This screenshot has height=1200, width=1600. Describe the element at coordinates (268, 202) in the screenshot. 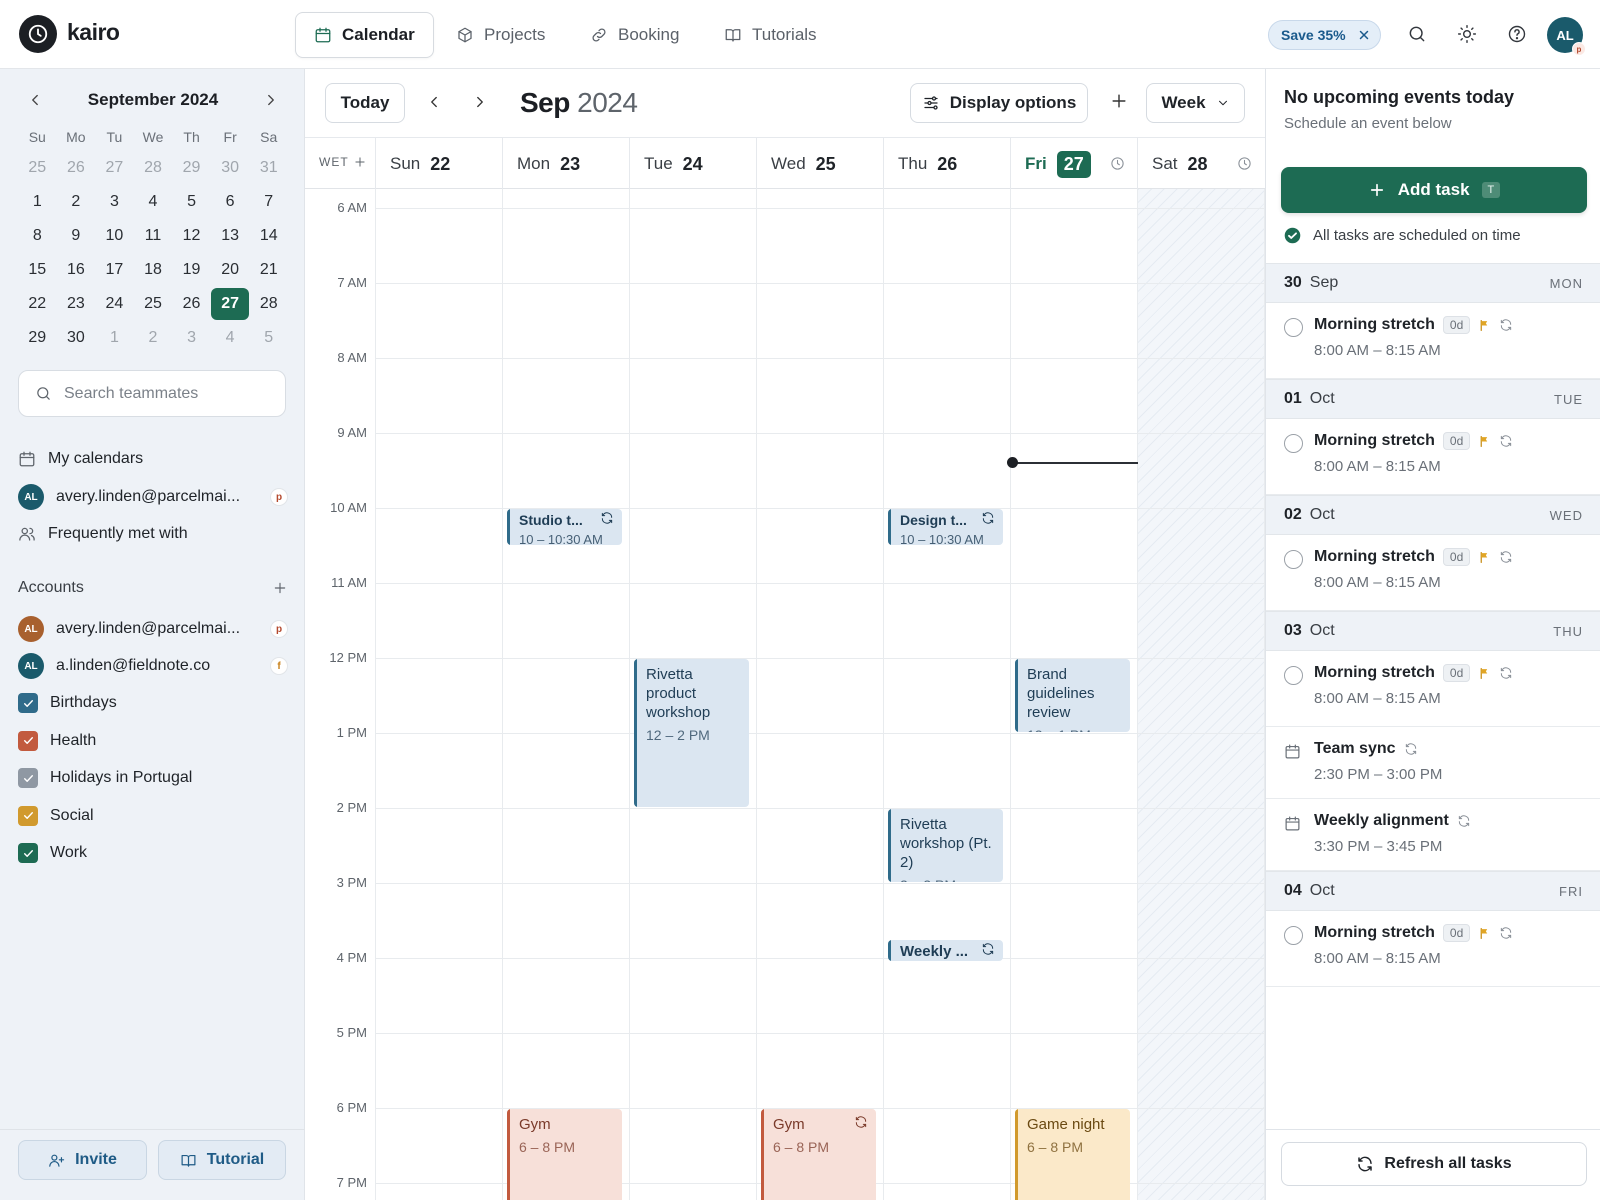

I see `mini-cal-day: 7` at that location.